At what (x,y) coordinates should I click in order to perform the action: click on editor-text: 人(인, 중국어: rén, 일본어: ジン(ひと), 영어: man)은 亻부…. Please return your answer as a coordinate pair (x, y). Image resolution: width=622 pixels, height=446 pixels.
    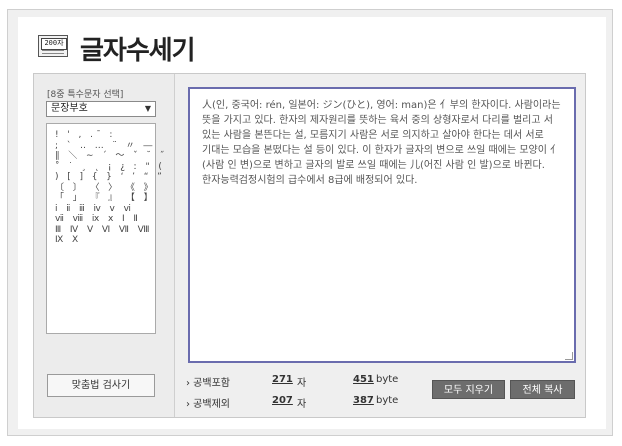
    Looking at the image, I should click on (383, 143).